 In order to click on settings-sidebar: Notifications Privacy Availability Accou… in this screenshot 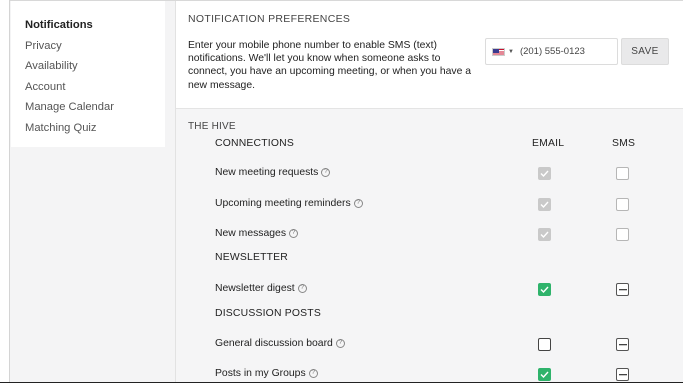, I will do `click(88, 74)`.